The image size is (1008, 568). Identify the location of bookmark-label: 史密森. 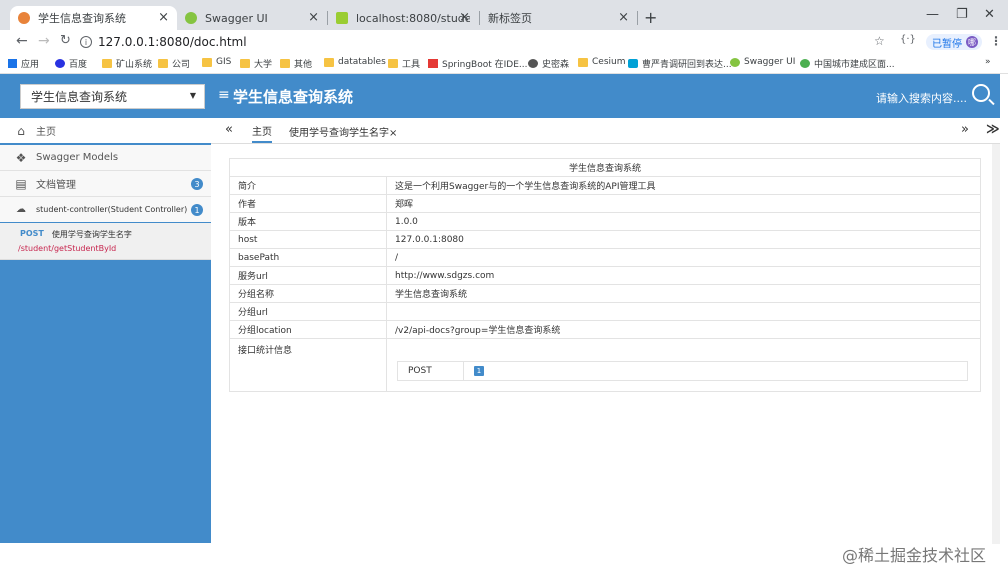
(556, 65).